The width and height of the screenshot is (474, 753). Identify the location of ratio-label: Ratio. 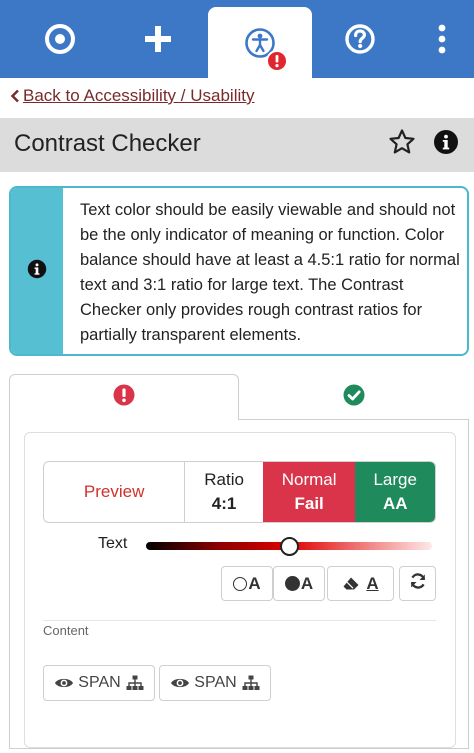
(224, 479).